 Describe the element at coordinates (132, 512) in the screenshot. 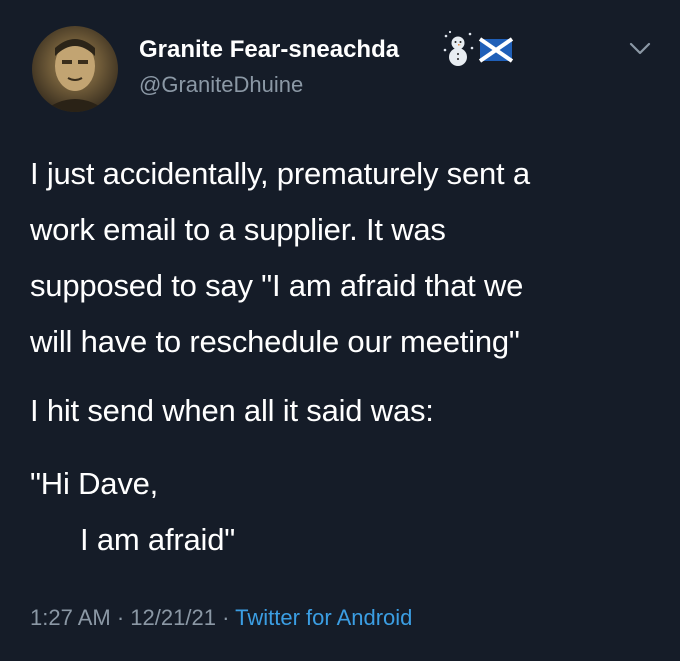

I see `tweet-paragraph-3: "Hi Dave, I am afraid"` at that location.